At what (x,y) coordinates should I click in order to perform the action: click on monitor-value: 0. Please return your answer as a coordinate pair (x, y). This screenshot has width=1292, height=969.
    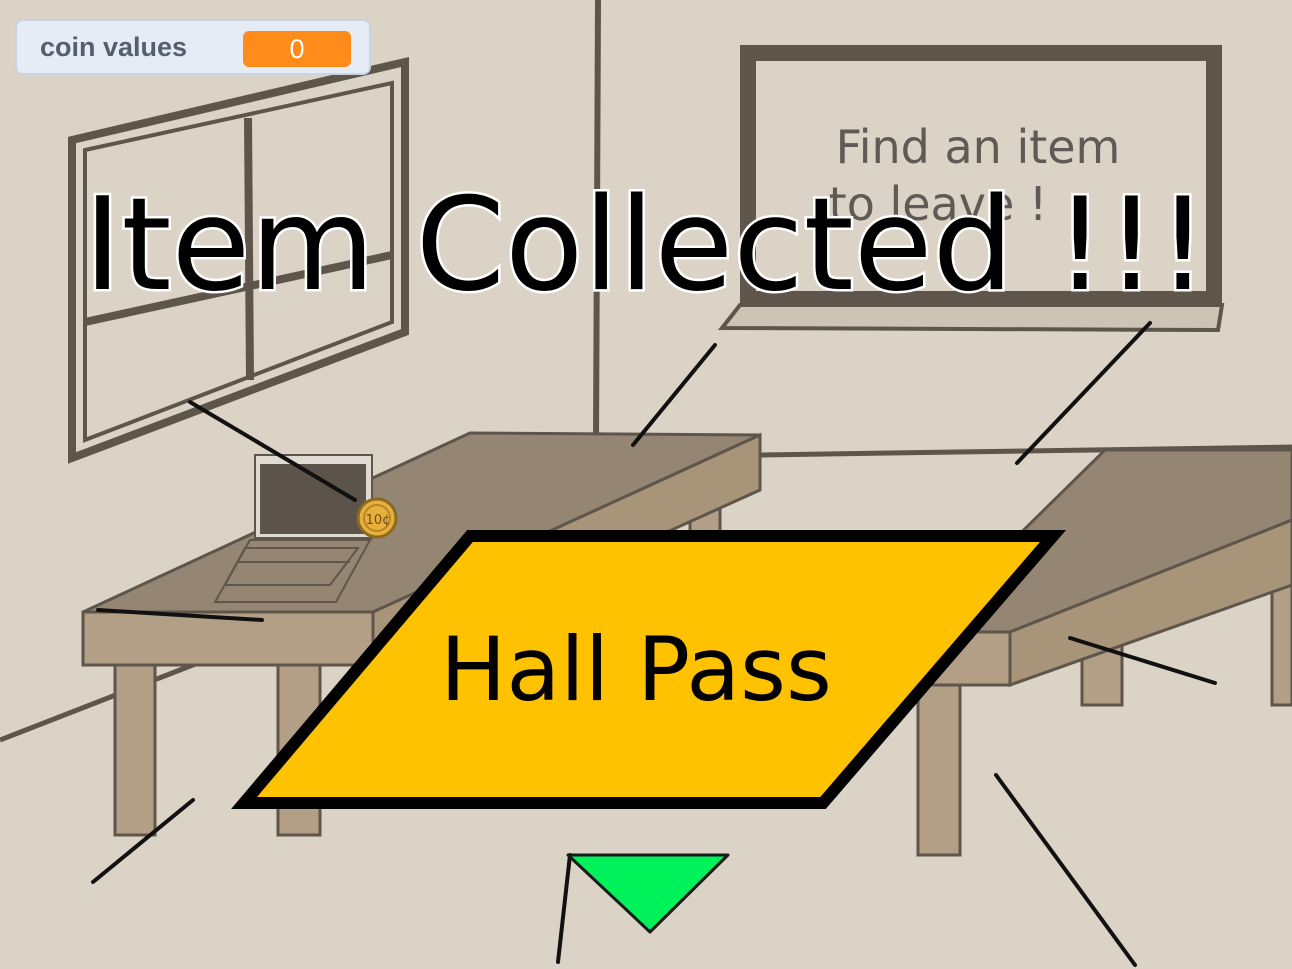
    Looking at the image, I should click on (297, 49).